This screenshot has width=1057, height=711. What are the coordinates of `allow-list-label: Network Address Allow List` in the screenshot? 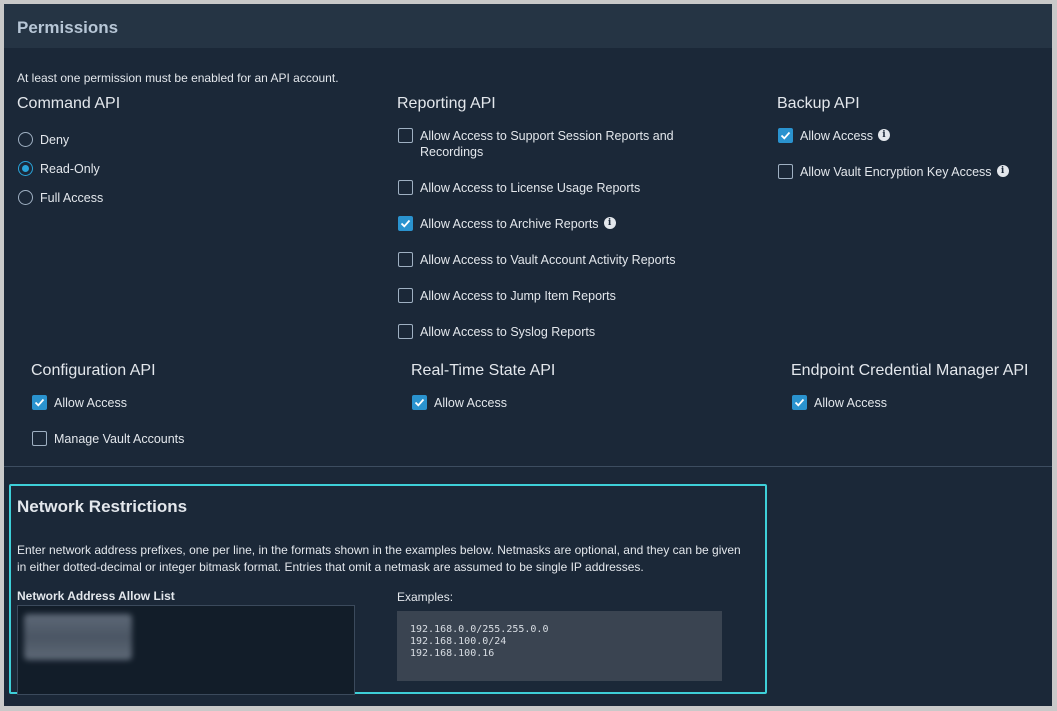 It's located at (96, 596).